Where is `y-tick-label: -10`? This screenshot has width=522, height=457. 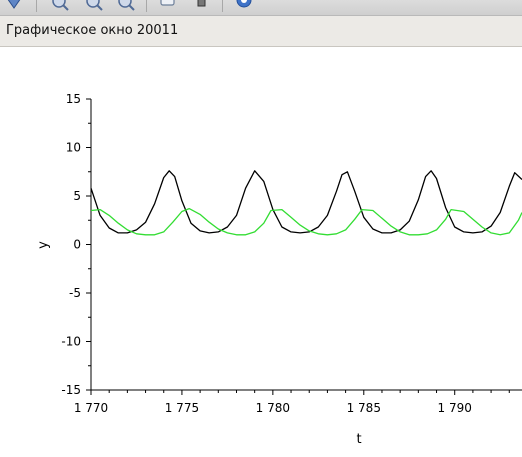
y-tick-label: -10 is located at coordinates (71, 342).